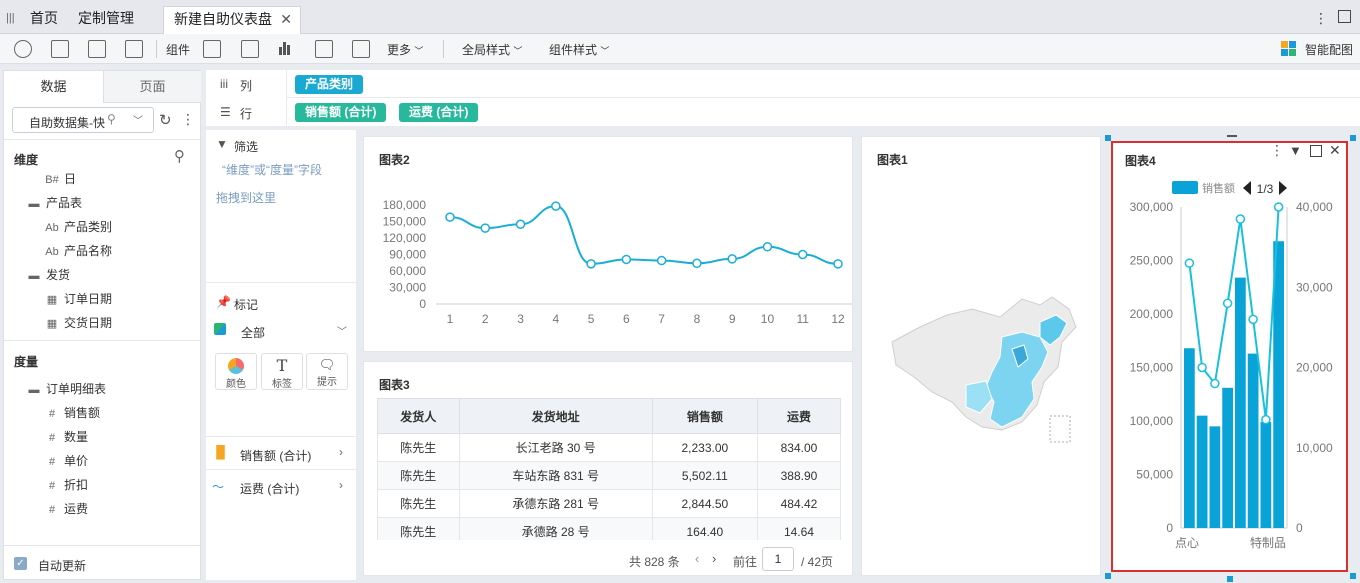 This screenshot has height=583, width=1360. What do you see at coordinates (609, 528) in the screenshot?
I see `table-row: 陈先生 承德路 28 号 164.40 14.64` at bounding box center [609, 528].